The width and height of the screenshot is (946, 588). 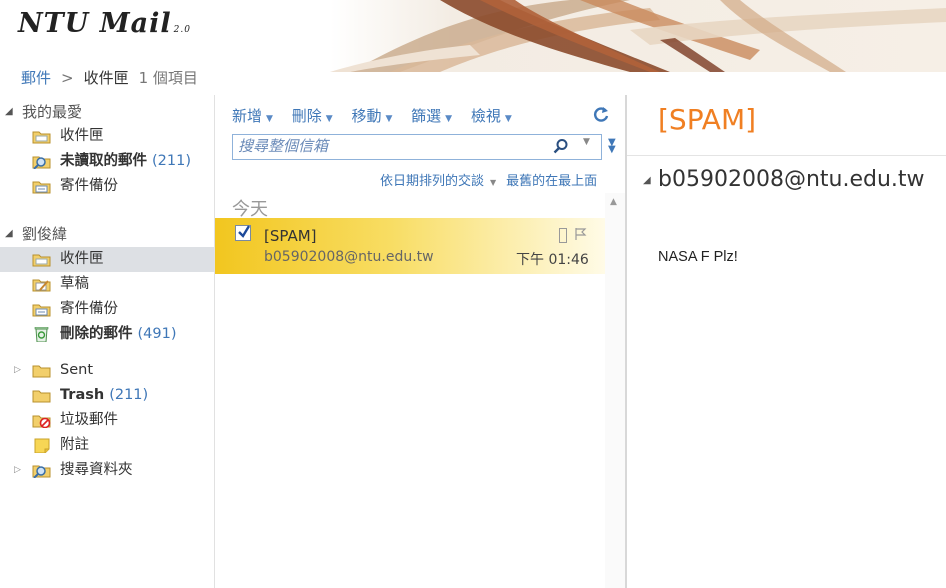 What do you see at coordinates (615, 390) in the screenshot?
I see `message-list-scrollbar: ▲` at bounding box center [615, 390].